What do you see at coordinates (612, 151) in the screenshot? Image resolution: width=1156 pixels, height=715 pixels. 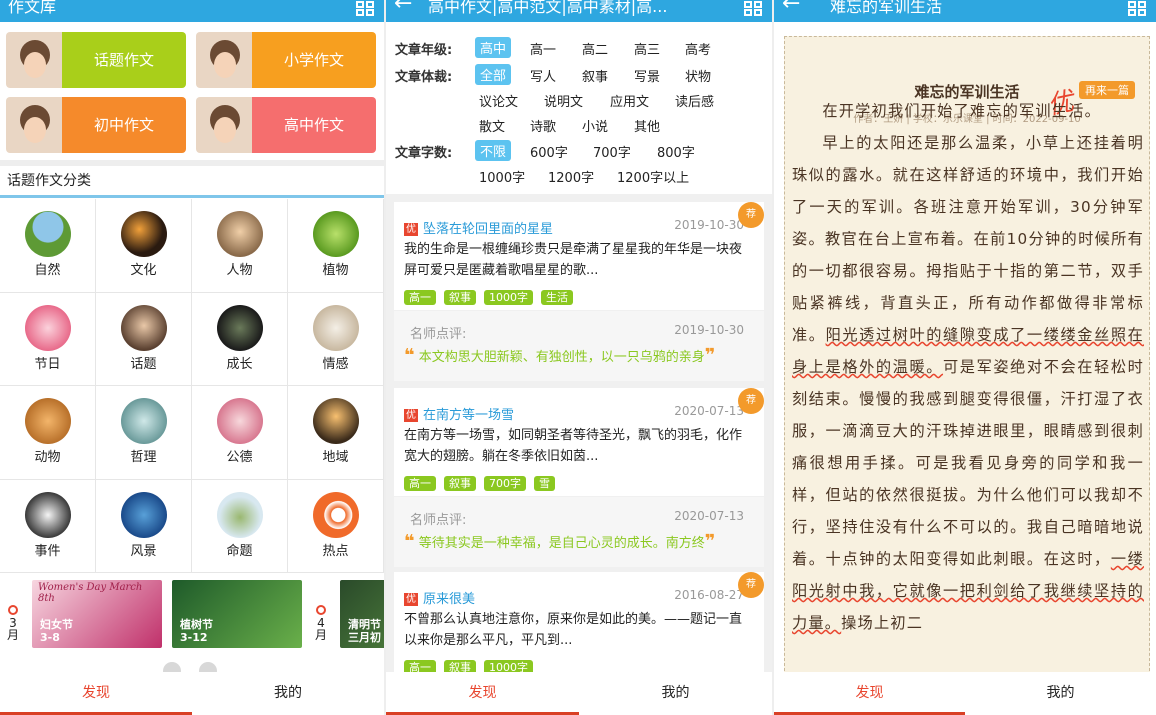 I see `count-option: 700字` at bounding box center [612, 151].